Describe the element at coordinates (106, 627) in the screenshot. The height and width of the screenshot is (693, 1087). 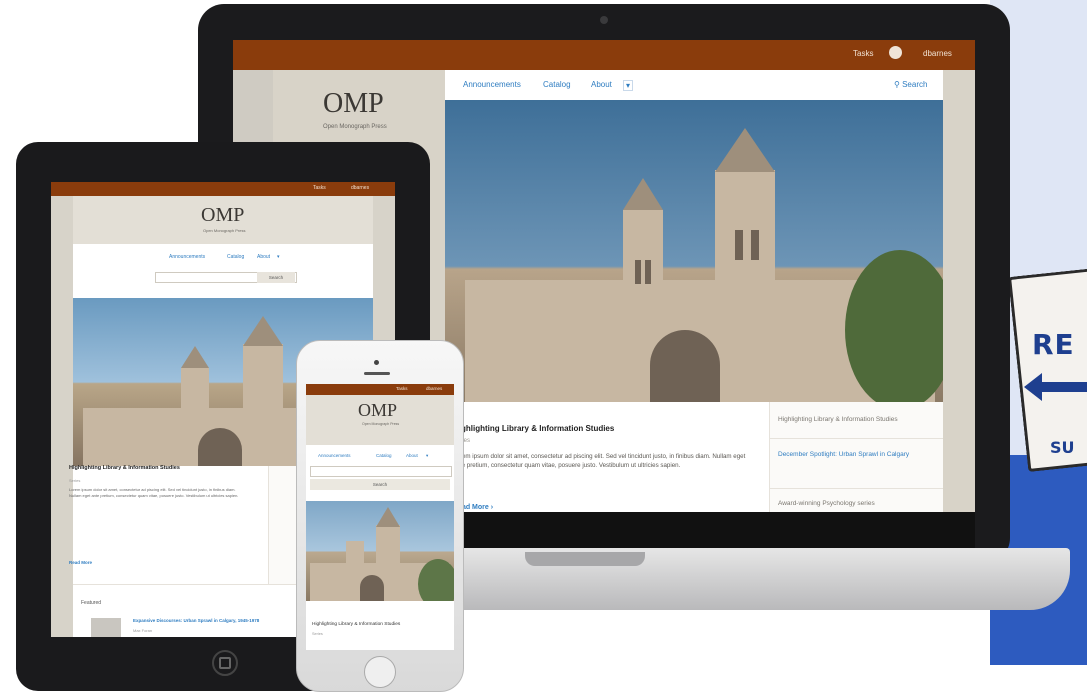
I see `featured-thumbnail` at that location.